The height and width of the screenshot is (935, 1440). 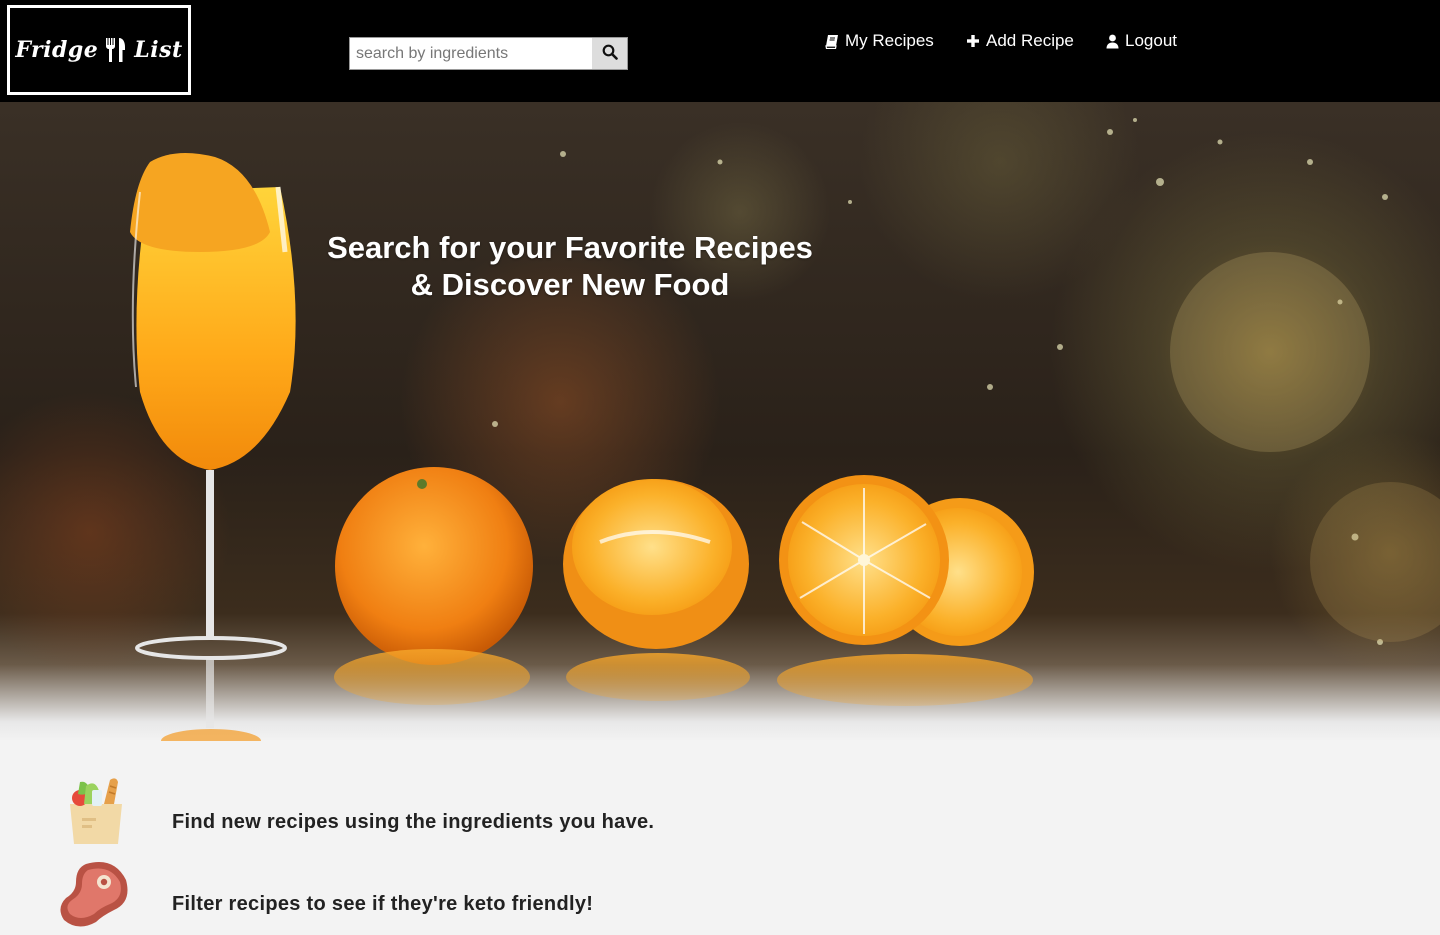 What do you see at coordinates (570, 247) in the screenshot?
I see `hero-title-line1: Search for your Favorite Recipes` at bounding box center [570, 247].